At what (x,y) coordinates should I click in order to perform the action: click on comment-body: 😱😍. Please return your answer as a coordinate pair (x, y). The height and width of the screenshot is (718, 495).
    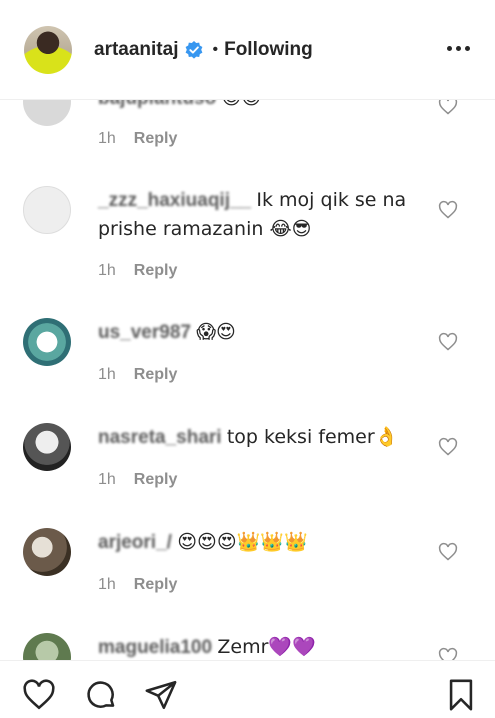
    Looking at the image, I should click on (216, 332).